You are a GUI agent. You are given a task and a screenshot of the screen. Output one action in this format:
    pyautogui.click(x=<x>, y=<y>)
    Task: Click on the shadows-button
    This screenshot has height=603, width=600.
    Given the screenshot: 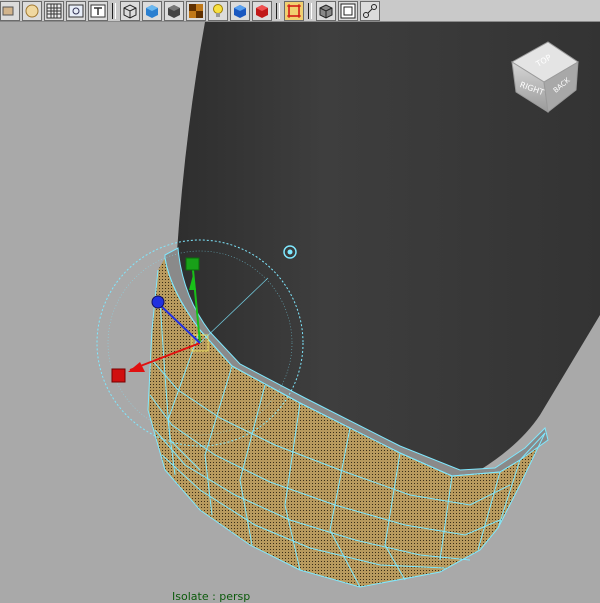 What is the action you would take?
    pyautogui.click(x=240, y=10)
    